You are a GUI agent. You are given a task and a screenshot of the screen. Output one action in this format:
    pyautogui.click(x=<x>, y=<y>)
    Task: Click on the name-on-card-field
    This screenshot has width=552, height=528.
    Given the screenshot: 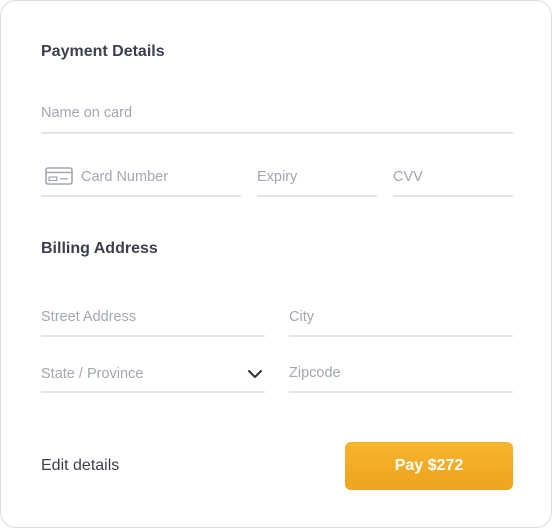 What is the action you would take?
    pyautogui.click(x=277, y=114)
    